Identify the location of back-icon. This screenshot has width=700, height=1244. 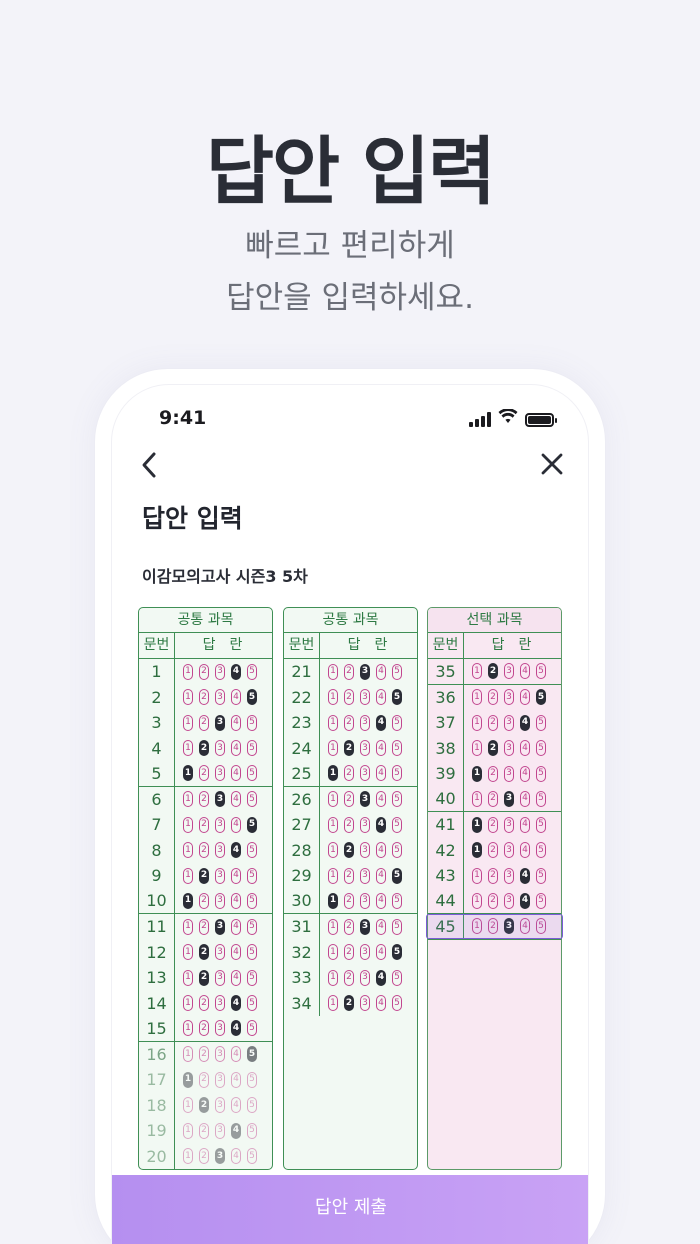
(149, 468).